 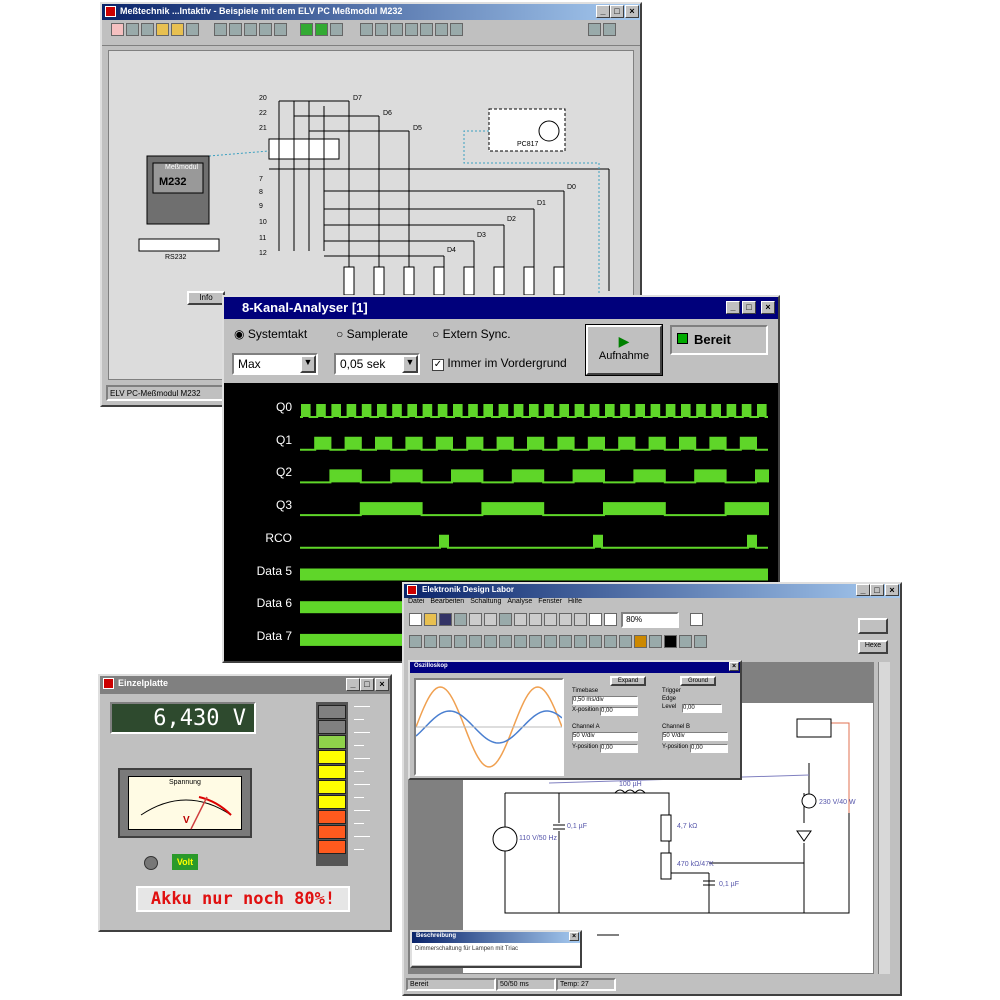 I want to click on channel-b-field: 50 V/div, so click(x=695, y=736).